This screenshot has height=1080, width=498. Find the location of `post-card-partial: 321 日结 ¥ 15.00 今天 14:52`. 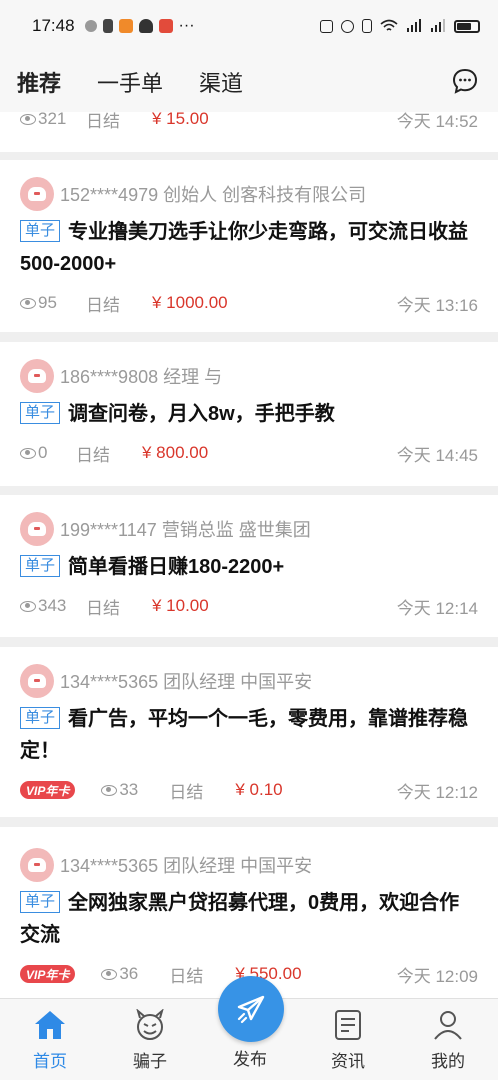

post-card-partial: 321 日结 ¥ 15.00 今天 14:52 is located at coordinates (249, 132).